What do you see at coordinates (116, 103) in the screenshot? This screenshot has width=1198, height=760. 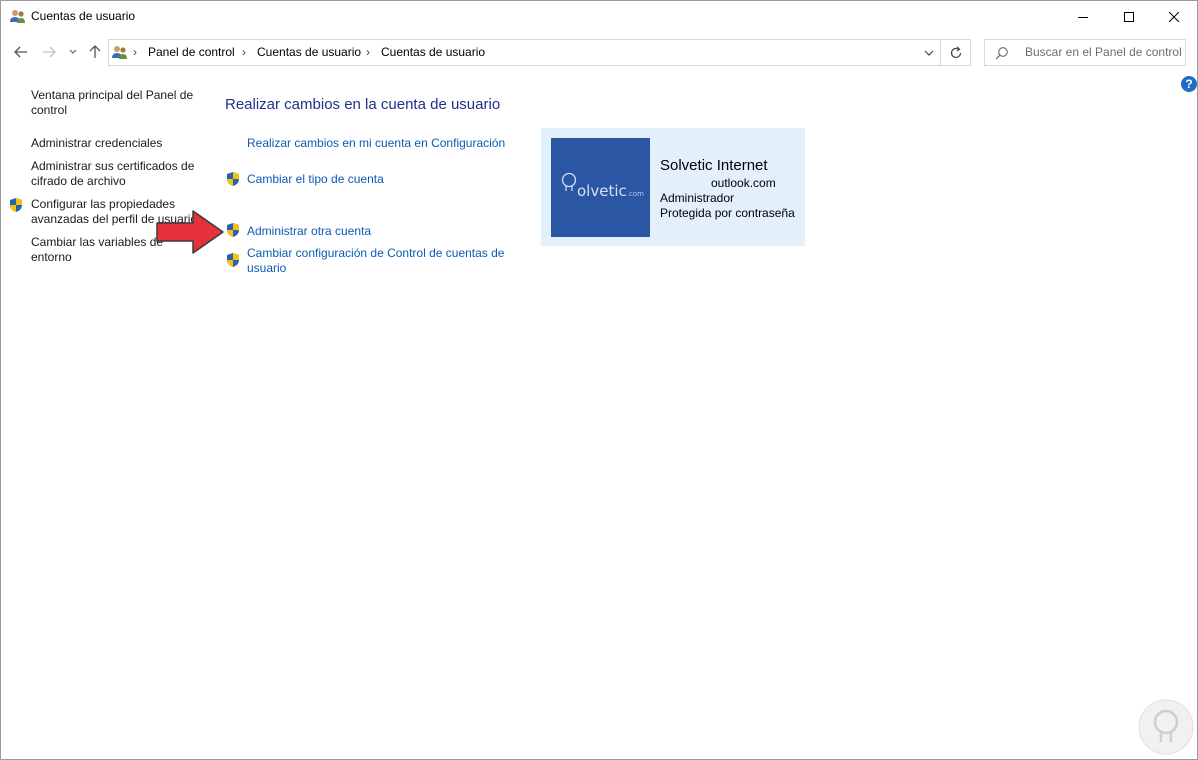 I see `sidebar-item-panel-home: Ventana principal del Panel de control` at bounding box center [116, 103].